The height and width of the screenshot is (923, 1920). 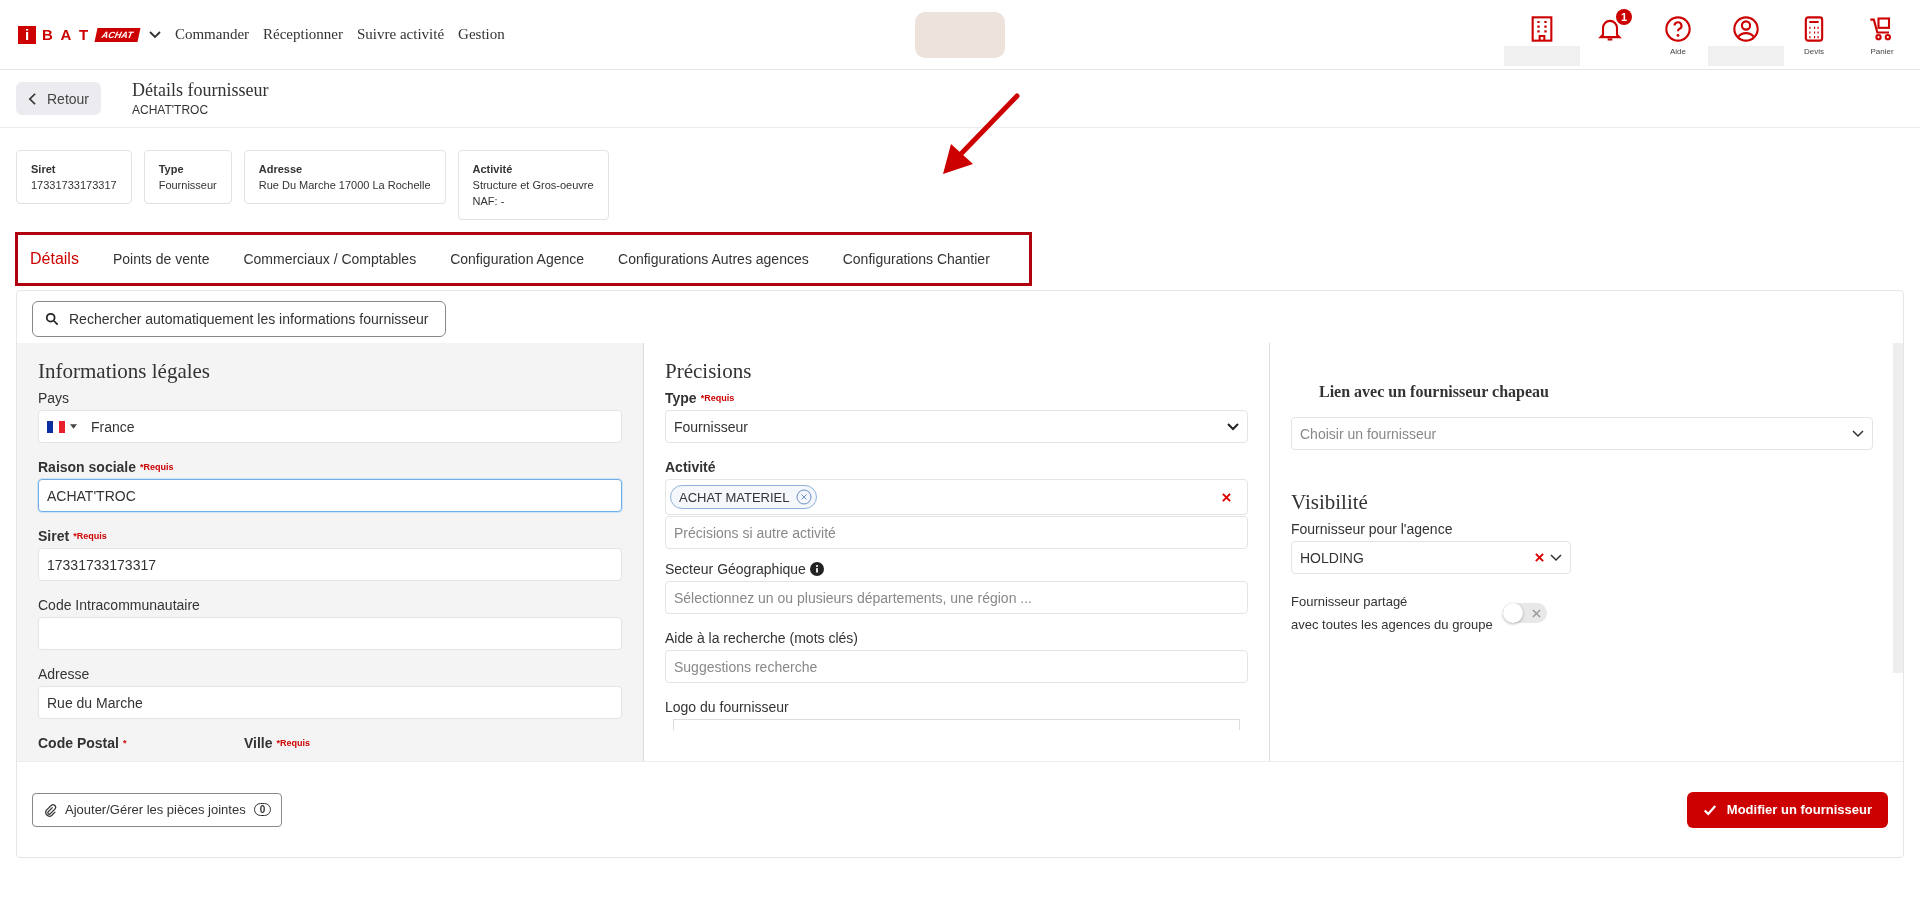 What do you see at coordinates (956, 532) in the screenshot?
I see `text-field: Précisions si autre activité` at bounding box center [956, 532].